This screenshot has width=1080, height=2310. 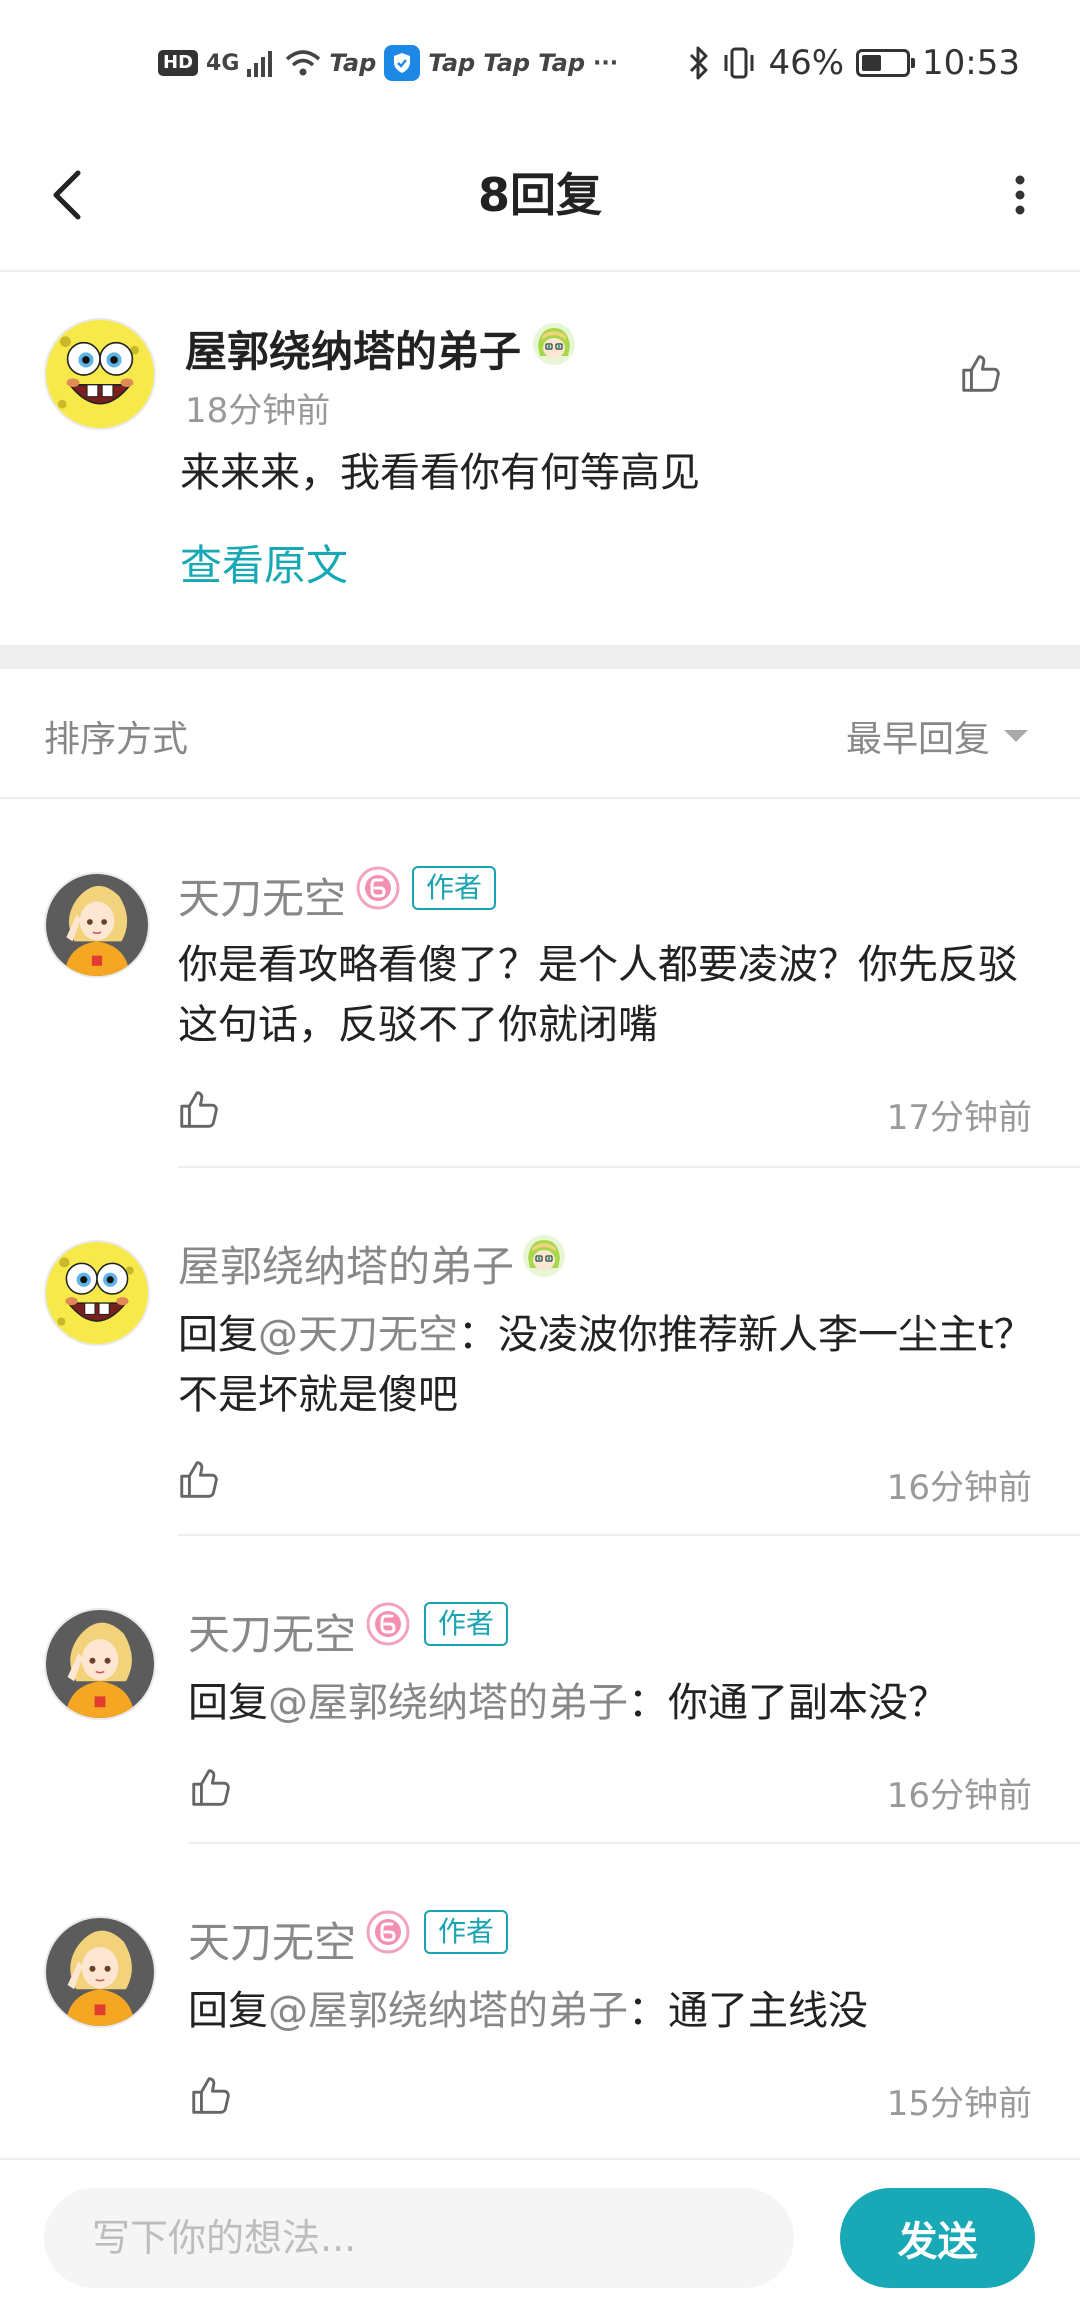 I want to click on main-post-username: 屋郭绕纳塔的弟子, so click(x=353, y=348).